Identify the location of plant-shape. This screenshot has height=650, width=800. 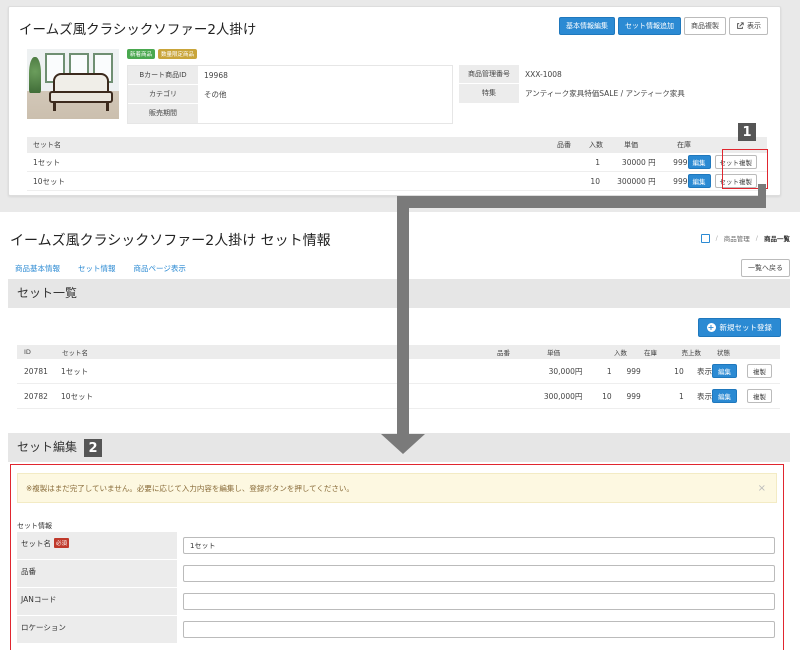
(35, 75).